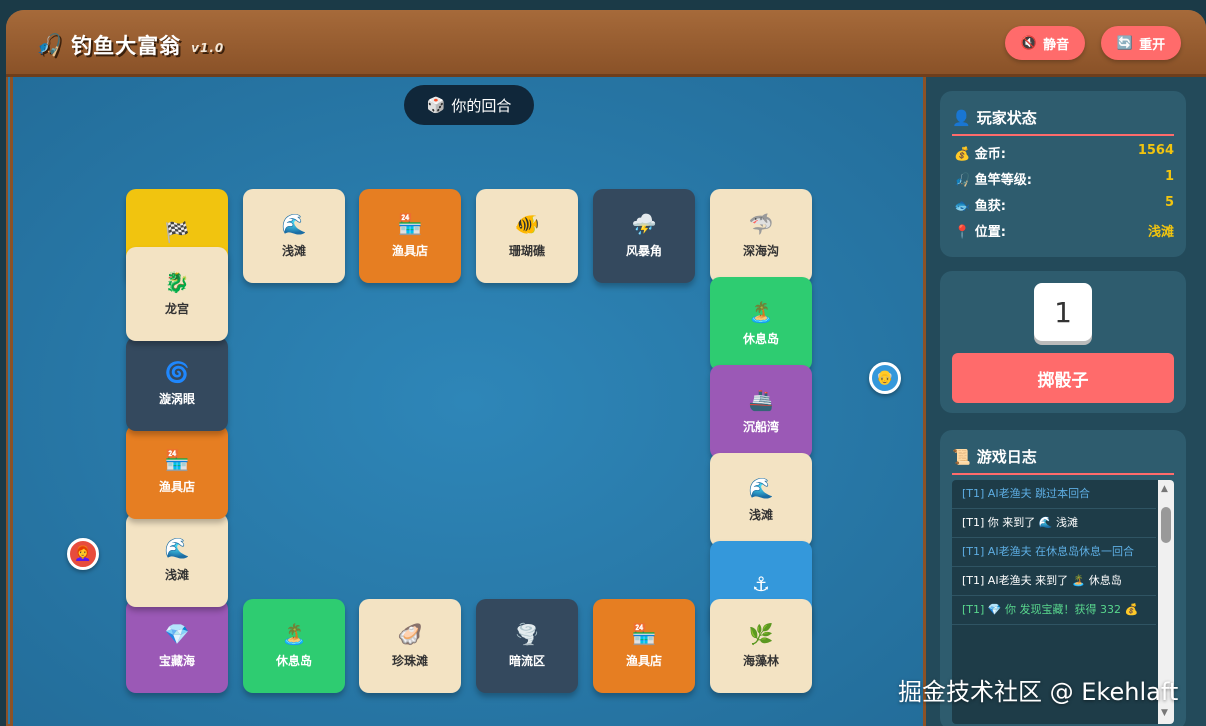  I want to click on player-avatar-icon: 👩‍🦰, so click(83, 554).